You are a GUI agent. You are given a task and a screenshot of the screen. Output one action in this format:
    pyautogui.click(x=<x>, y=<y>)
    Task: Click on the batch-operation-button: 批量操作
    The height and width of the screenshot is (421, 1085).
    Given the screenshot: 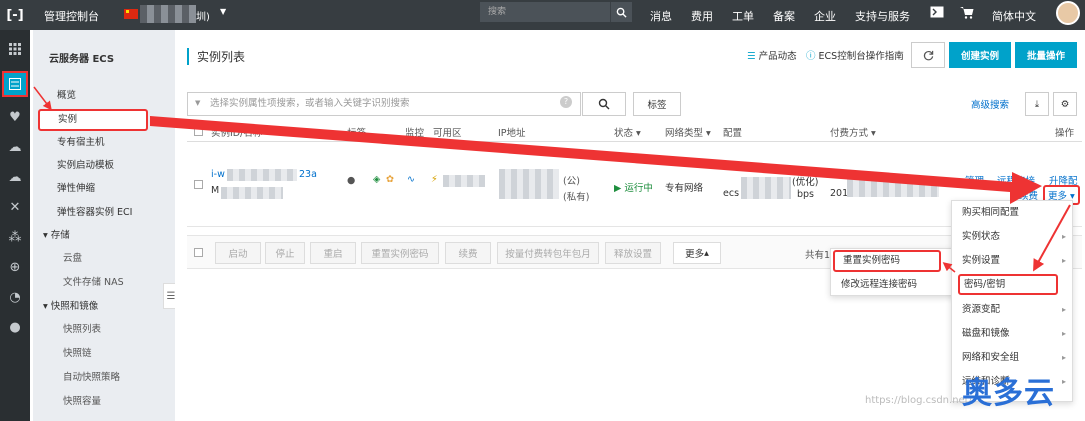 What is the action you would take?
    pyautogui.click(x=1046, y=55)
    